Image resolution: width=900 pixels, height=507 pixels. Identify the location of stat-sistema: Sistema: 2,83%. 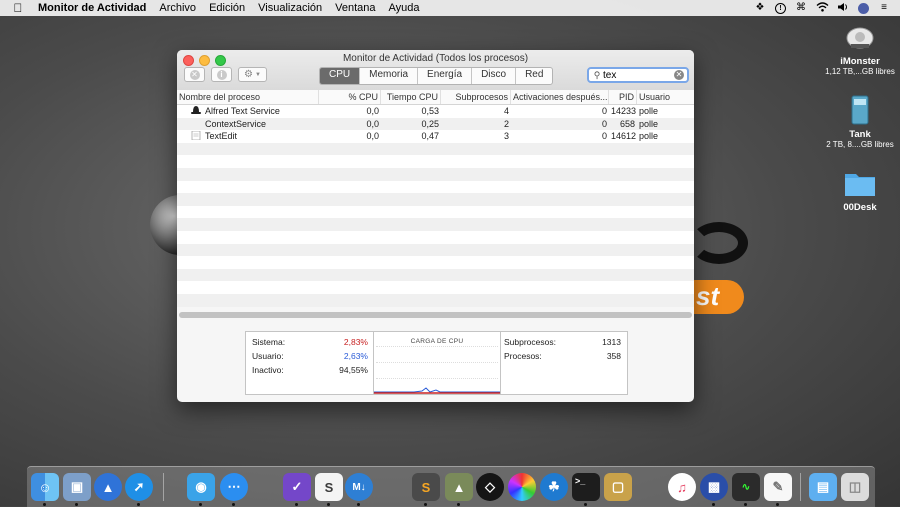
(310, 342).